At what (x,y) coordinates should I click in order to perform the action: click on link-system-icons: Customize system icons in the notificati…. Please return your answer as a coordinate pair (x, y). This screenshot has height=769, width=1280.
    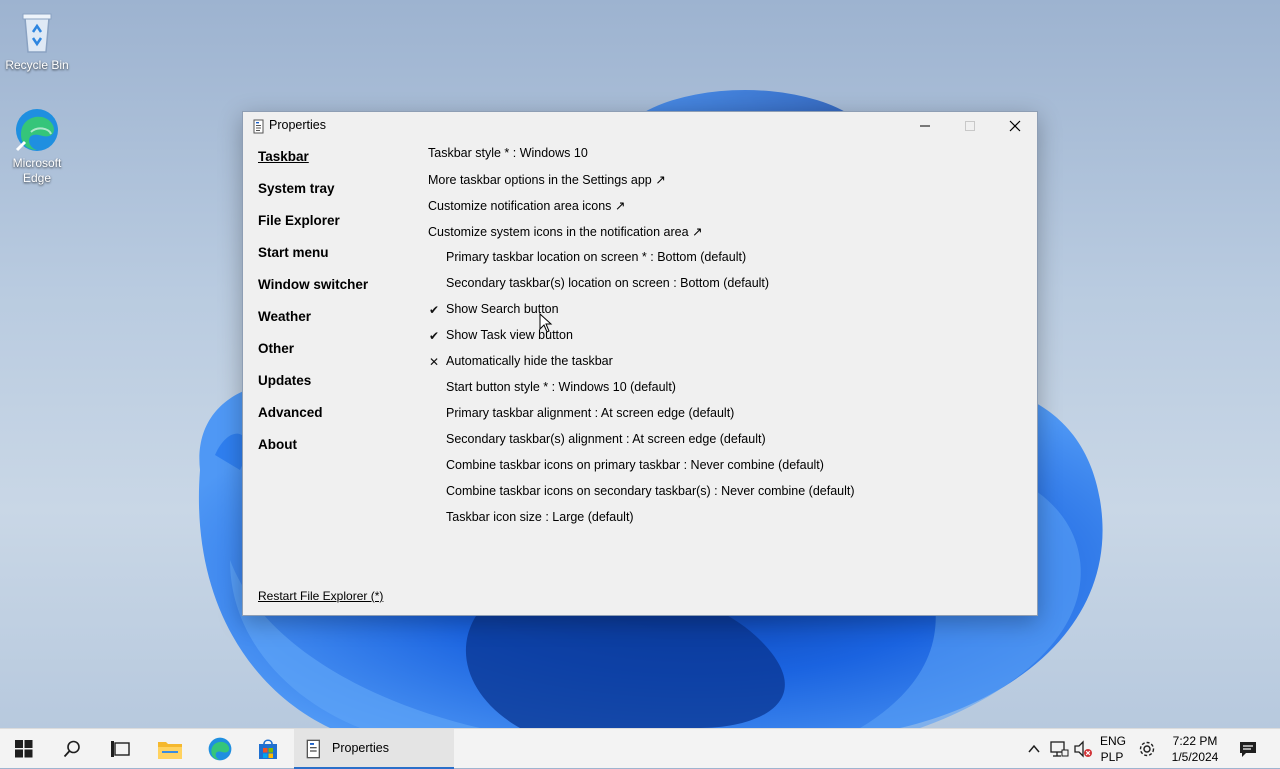
    Looking at the image, I should click on (565, 231).